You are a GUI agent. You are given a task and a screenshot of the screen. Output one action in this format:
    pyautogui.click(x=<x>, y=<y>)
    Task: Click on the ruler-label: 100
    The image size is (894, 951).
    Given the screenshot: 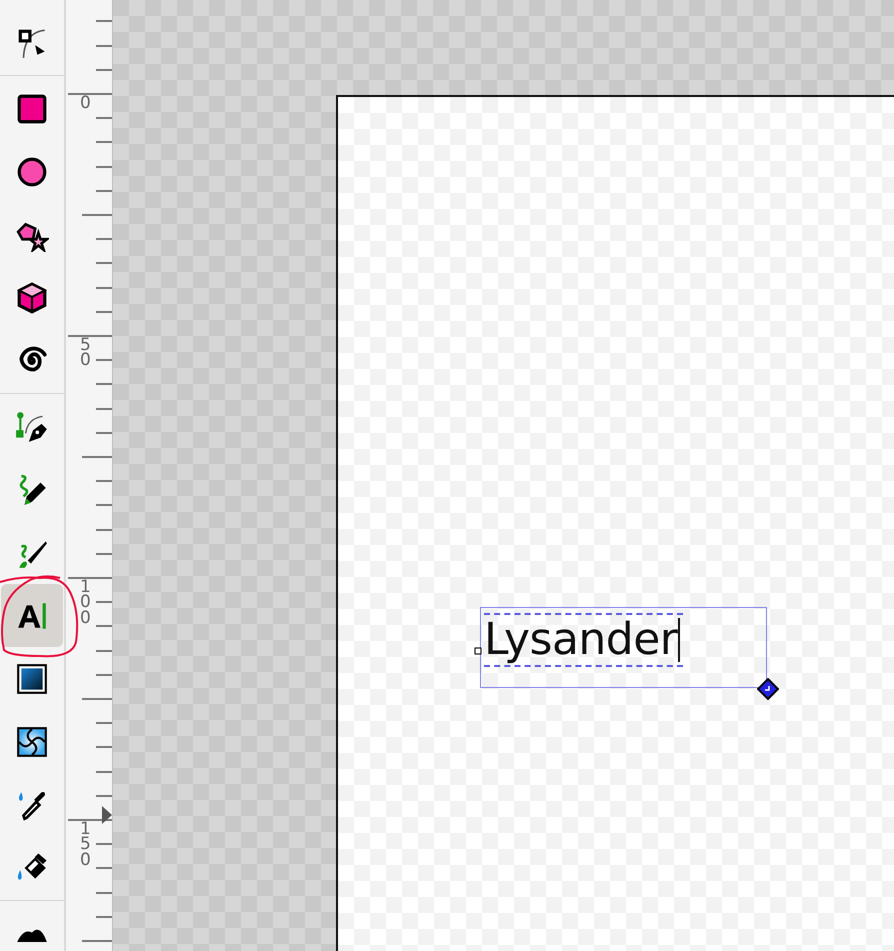 What is the action you would take?
    pyautogui.click(x=85, y=603)
    